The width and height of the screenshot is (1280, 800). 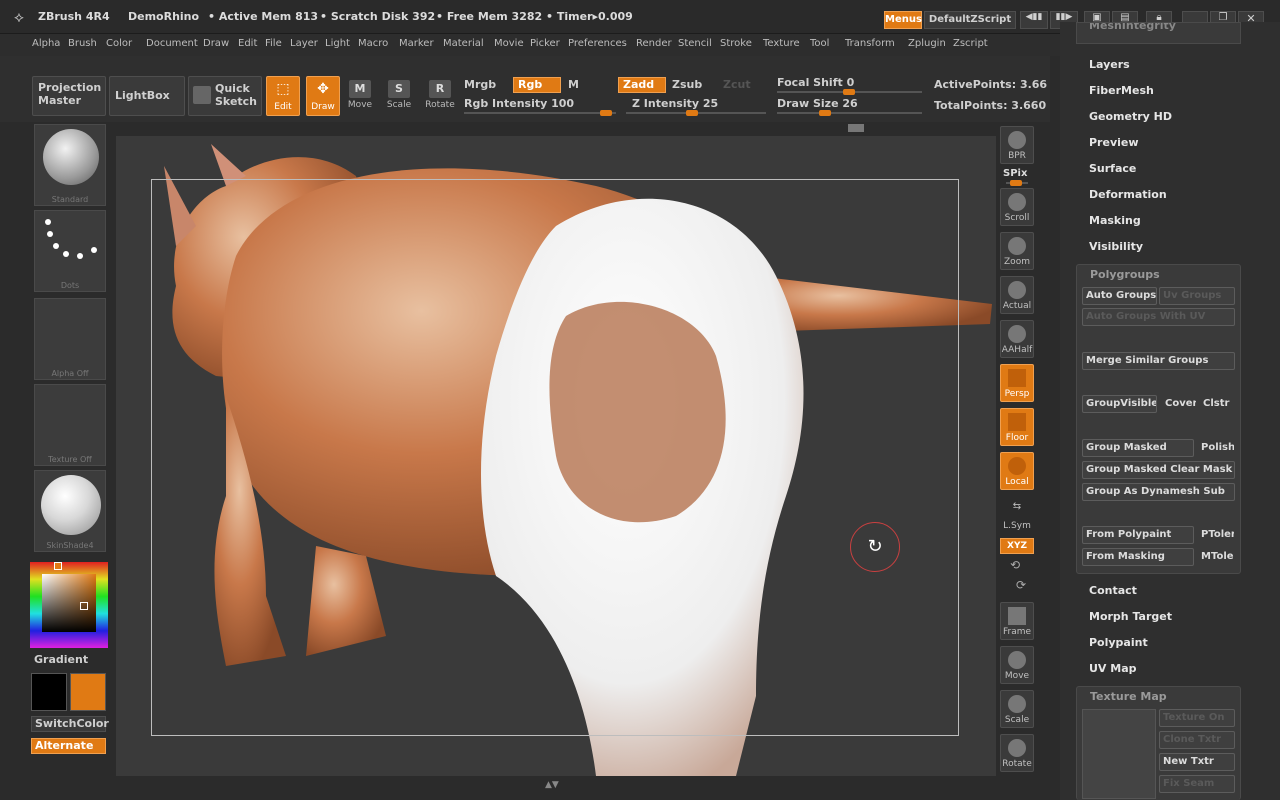 What do you see at coordinates (540, 113) in the screenshot?
I see `rgb-intensity-slider` at bounding box center [540, 113].